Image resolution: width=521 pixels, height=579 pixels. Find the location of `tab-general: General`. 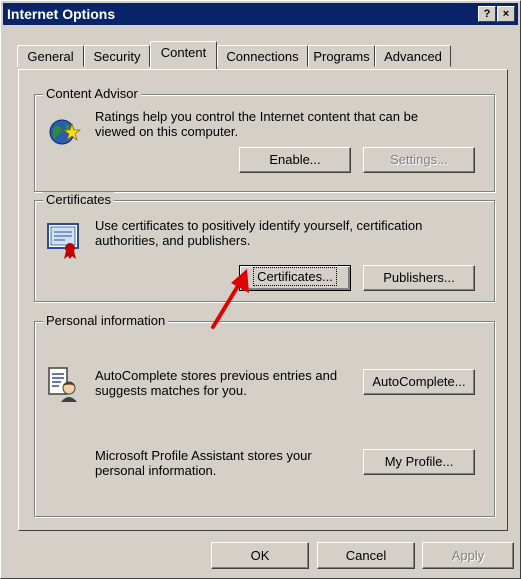

tab-general: General is located at coordinates (50, 56).